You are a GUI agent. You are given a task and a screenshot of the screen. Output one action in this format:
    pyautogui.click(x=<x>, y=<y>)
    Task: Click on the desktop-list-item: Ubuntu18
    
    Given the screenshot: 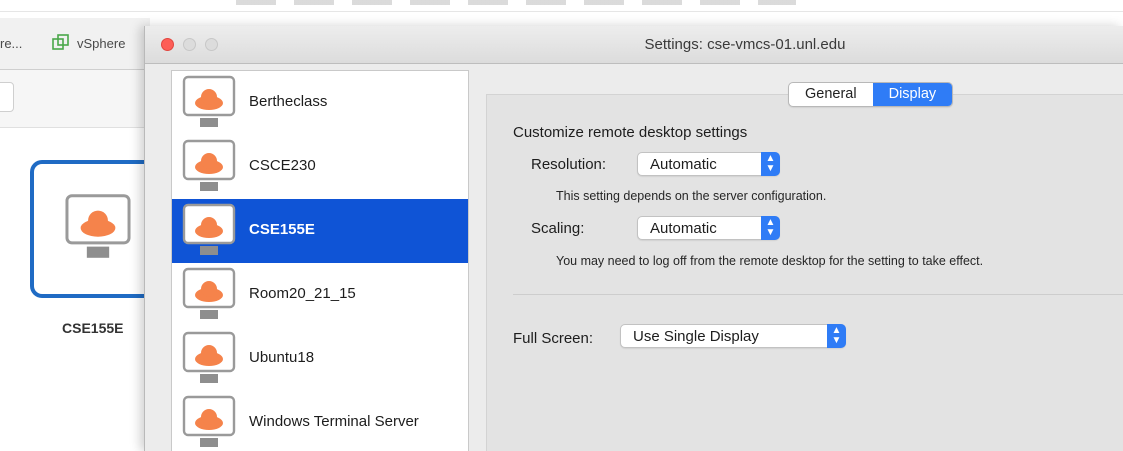 What is the action you would take?
    pyautogui.click(x=320, y=359)
    